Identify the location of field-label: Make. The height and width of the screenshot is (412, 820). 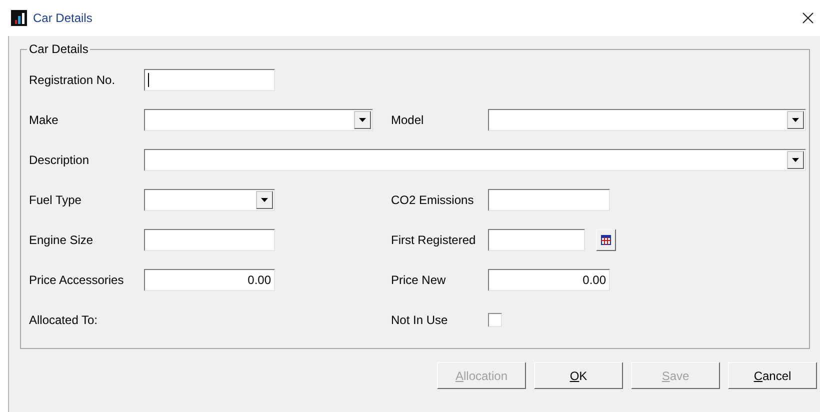
(44, 120).